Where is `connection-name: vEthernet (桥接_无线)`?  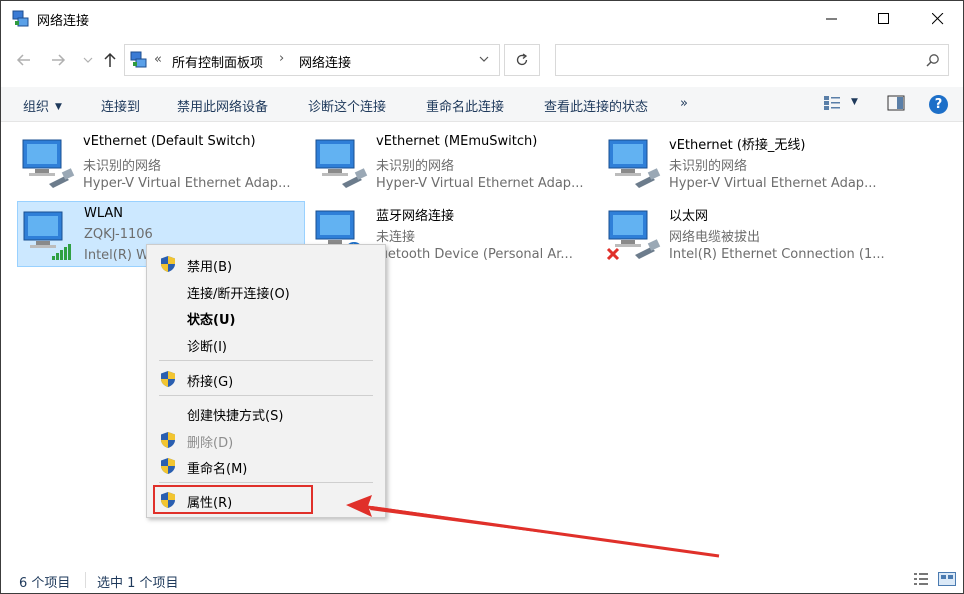
connection-name: vEthernet (桥接_无线) is located at coordinates (737, 145).